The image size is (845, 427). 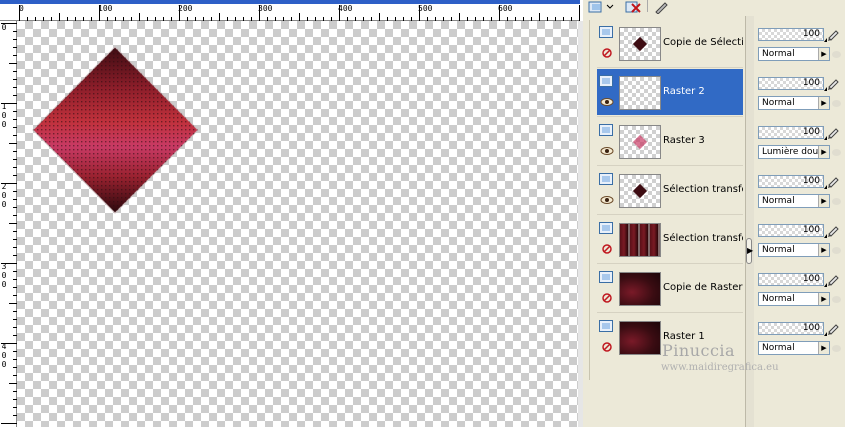 What do you see at coordinates (4, 364) in the screenshot?
I see `vruler-label-400-d3: 0` at bounding box center [4, 364].